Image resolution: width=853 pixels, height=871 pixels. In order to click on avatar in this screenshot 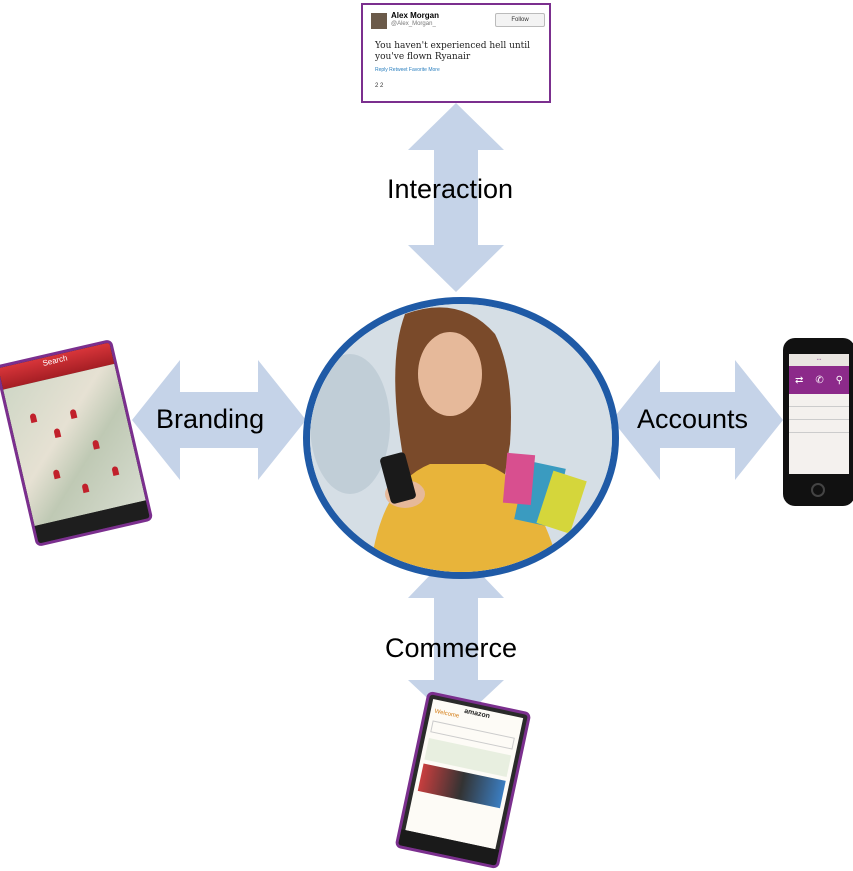, I will do `click(379, 21)`.